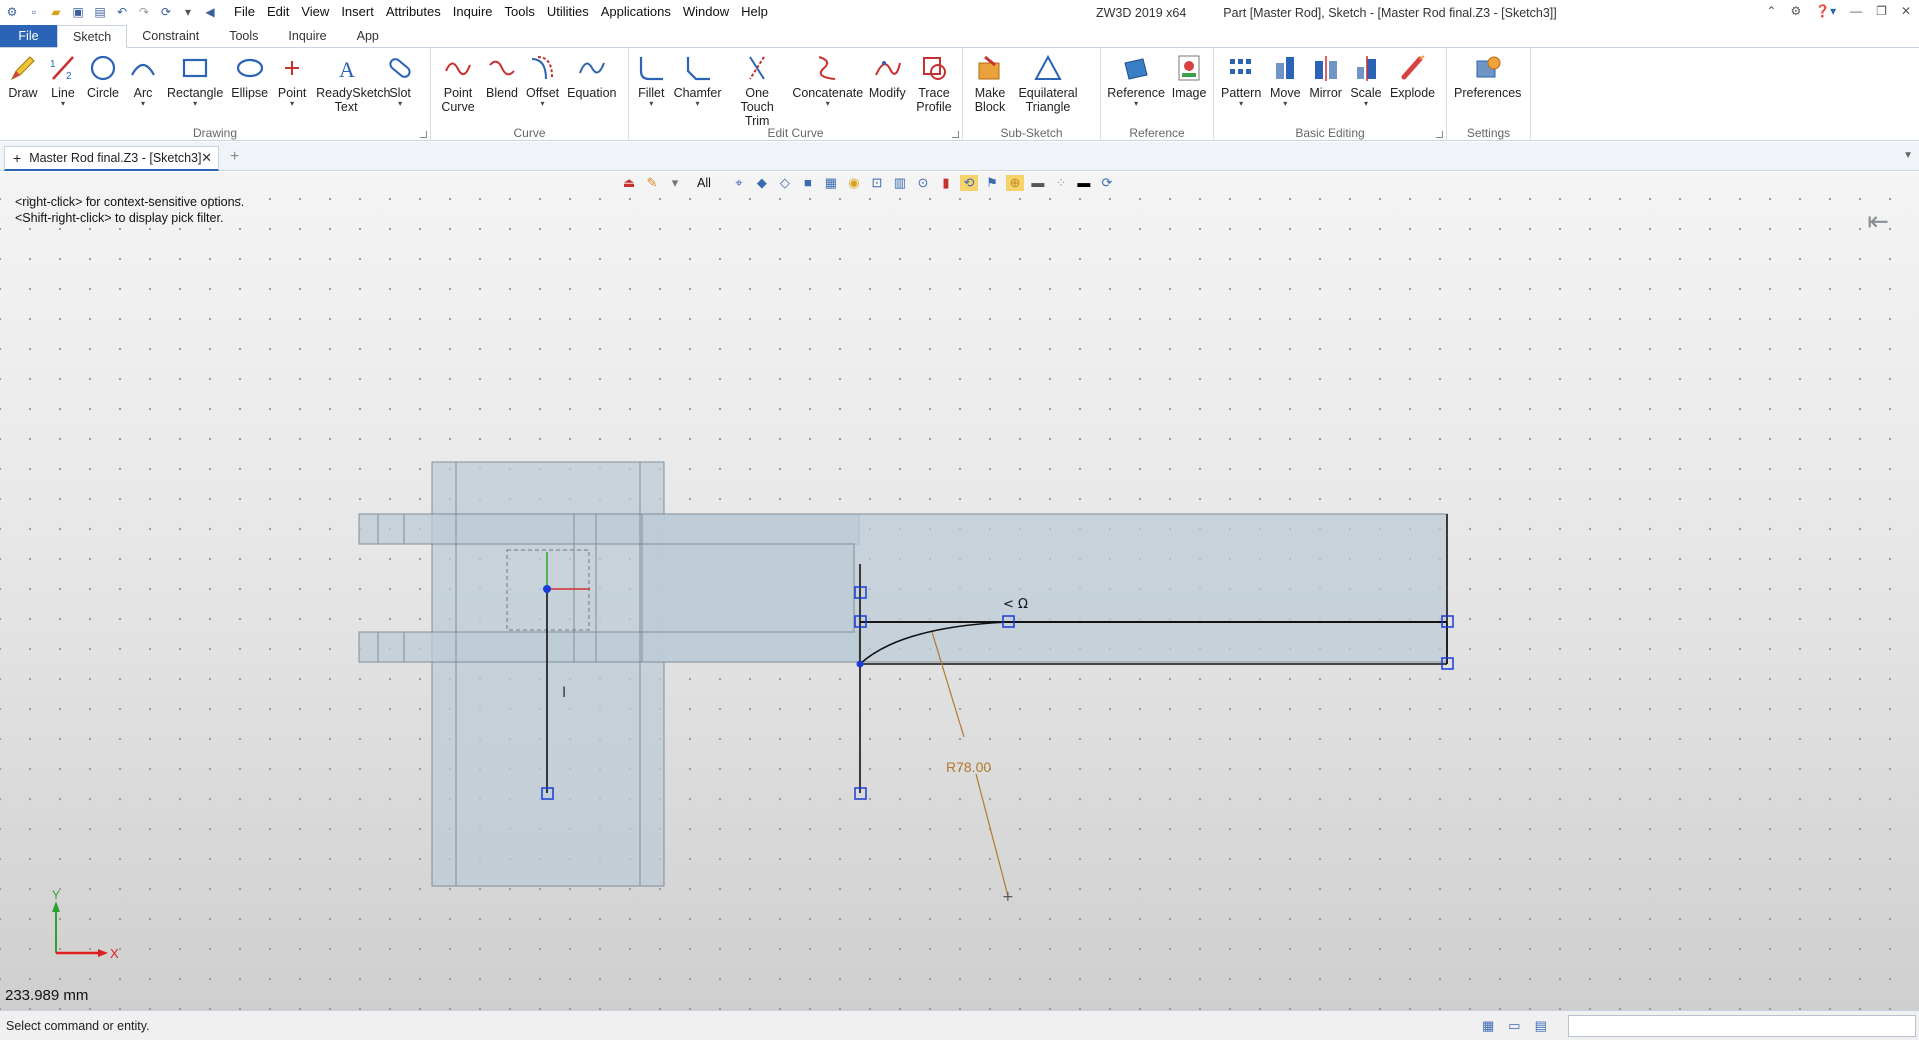 The width and height of the screenshot is (1919, 1040). Describe the element at coordinates (1908, 155) in the screenshot. I see `tab-list-icon: ▼` at that location.